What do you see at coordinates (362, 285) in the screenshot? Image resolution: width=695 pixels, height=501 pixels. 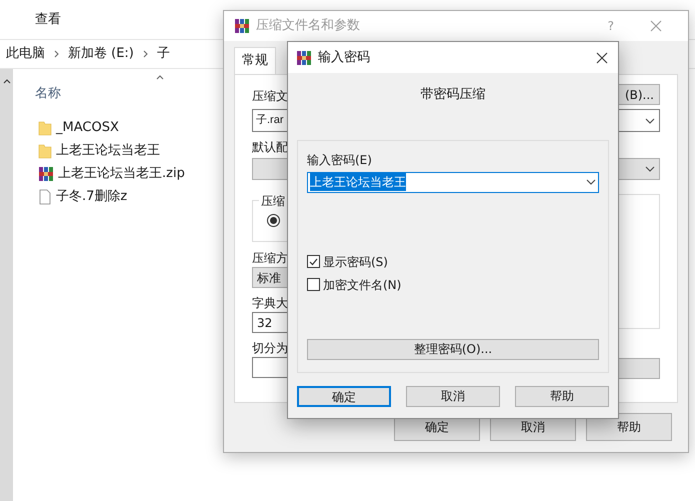 I see `checkbox-label: 加密文件名(N)` at bounding box center [362, 285].